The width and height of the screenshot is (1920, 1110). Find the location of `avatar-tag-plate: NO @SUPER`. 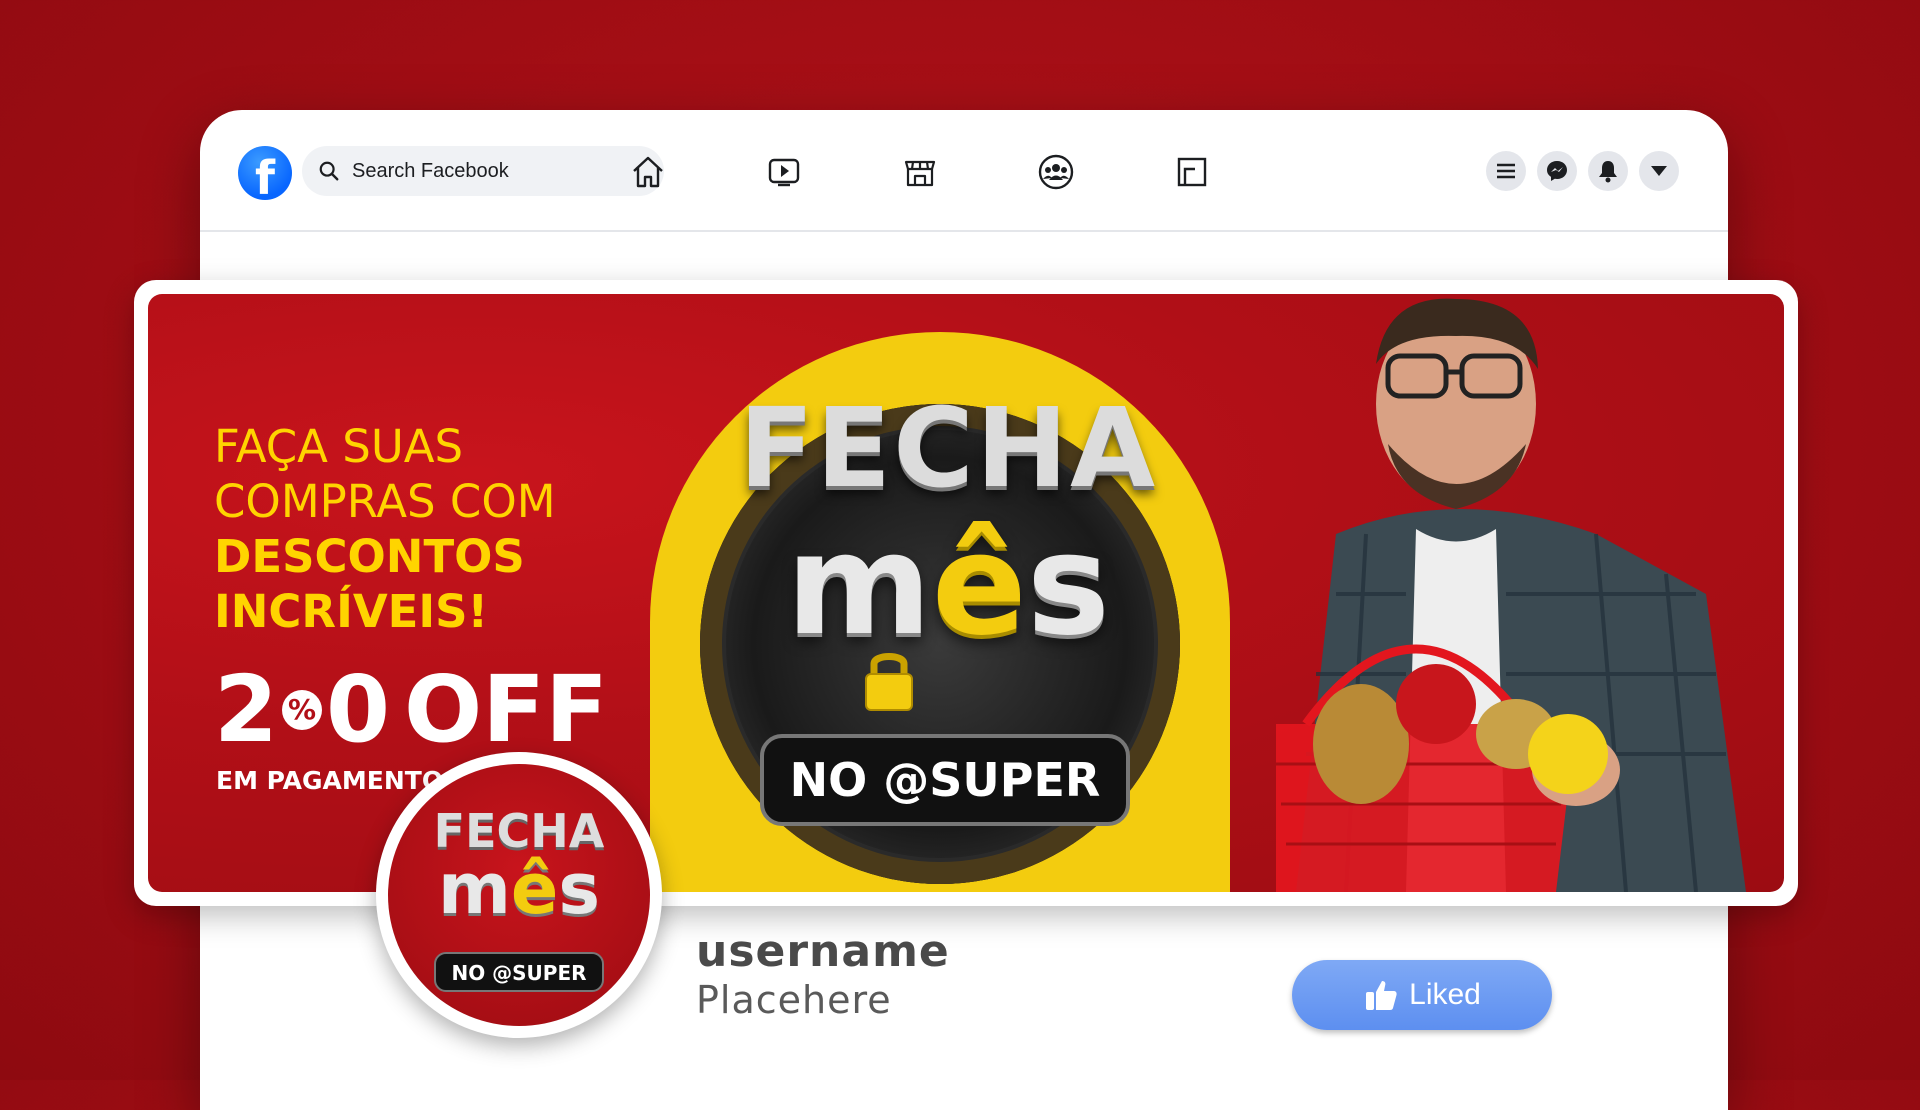

avatar-tag-plate: NO @SUPER is located at coordinates (519, 972).